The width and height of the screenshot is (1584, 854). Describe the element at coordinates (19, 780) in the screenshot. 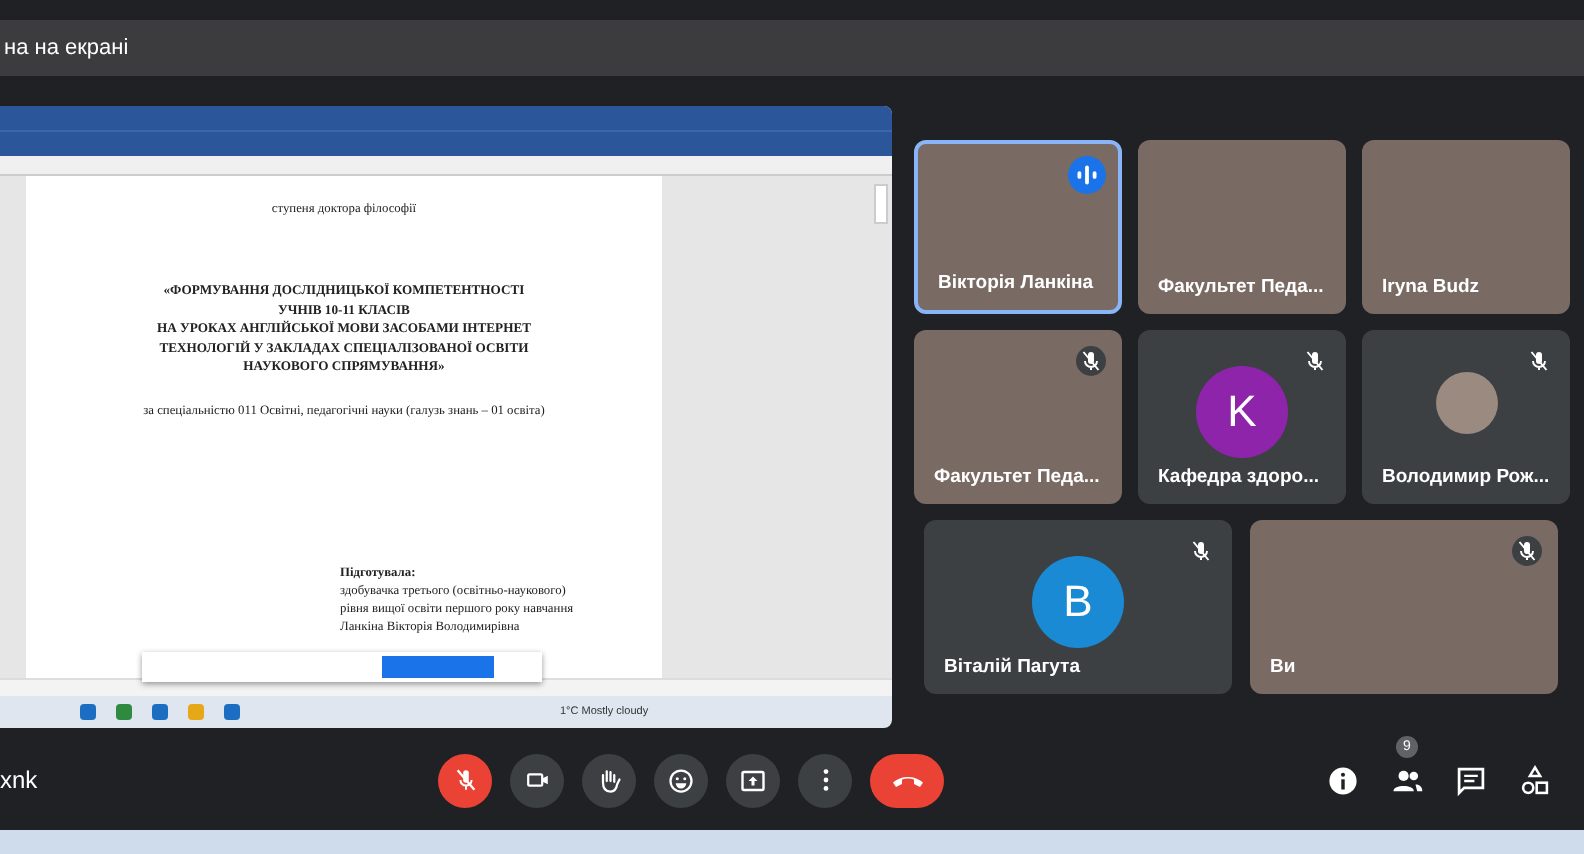

I see `meeting-code: xnk` at that location.